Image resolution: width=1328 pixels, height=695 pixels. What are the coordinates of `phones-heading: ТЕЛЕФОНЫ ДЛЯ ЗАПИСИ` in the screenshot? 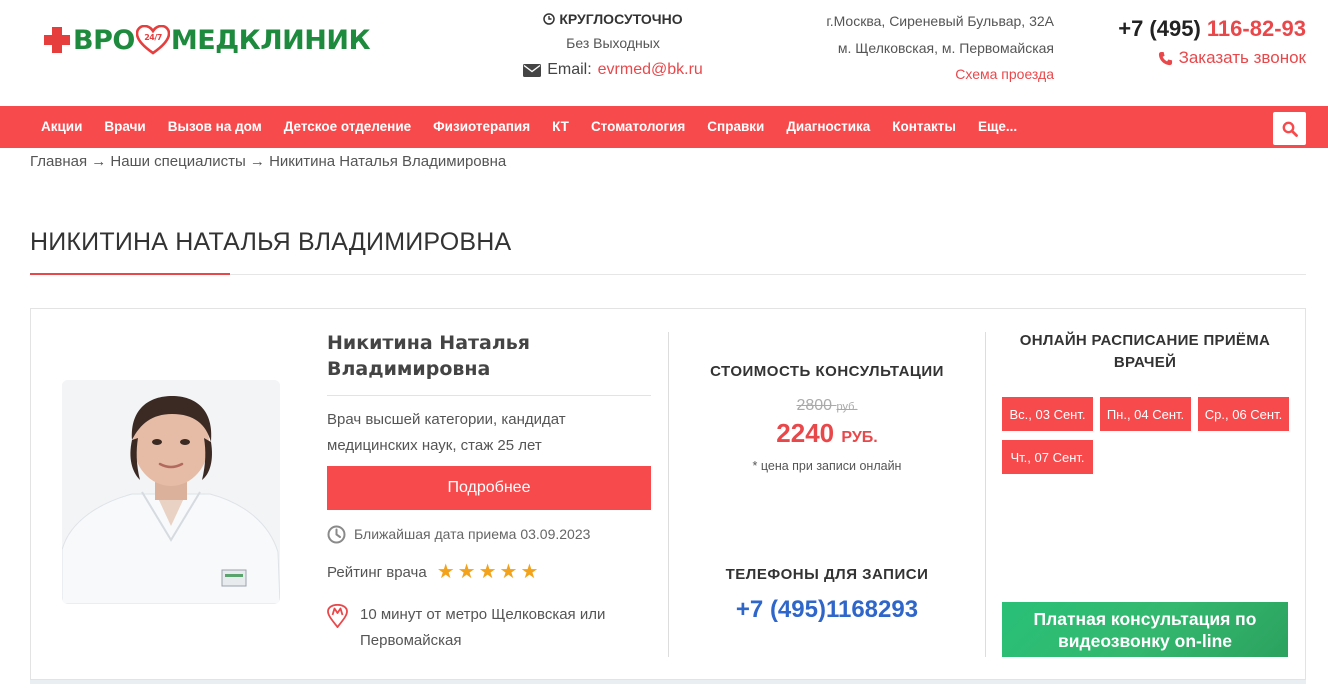 It's located at (827, 574).